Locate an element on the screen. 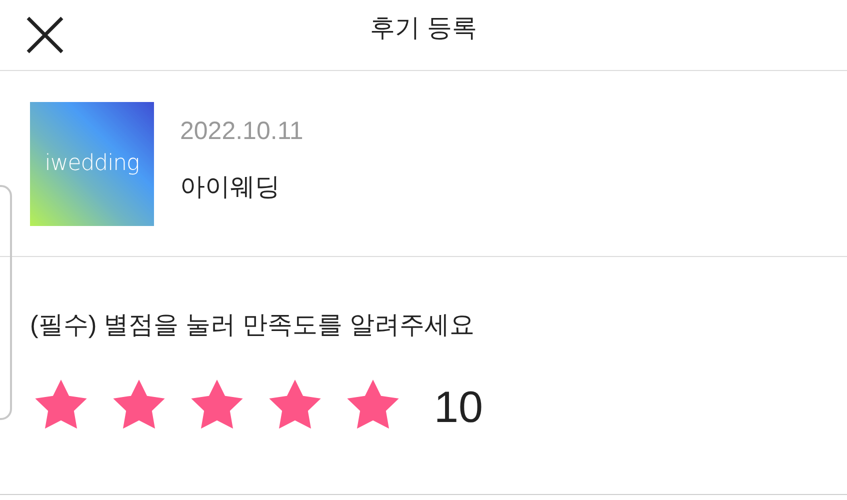 This screenshot has width=847, height=500. product-name: 아이웨딩 is located at coordinates (230, 187).